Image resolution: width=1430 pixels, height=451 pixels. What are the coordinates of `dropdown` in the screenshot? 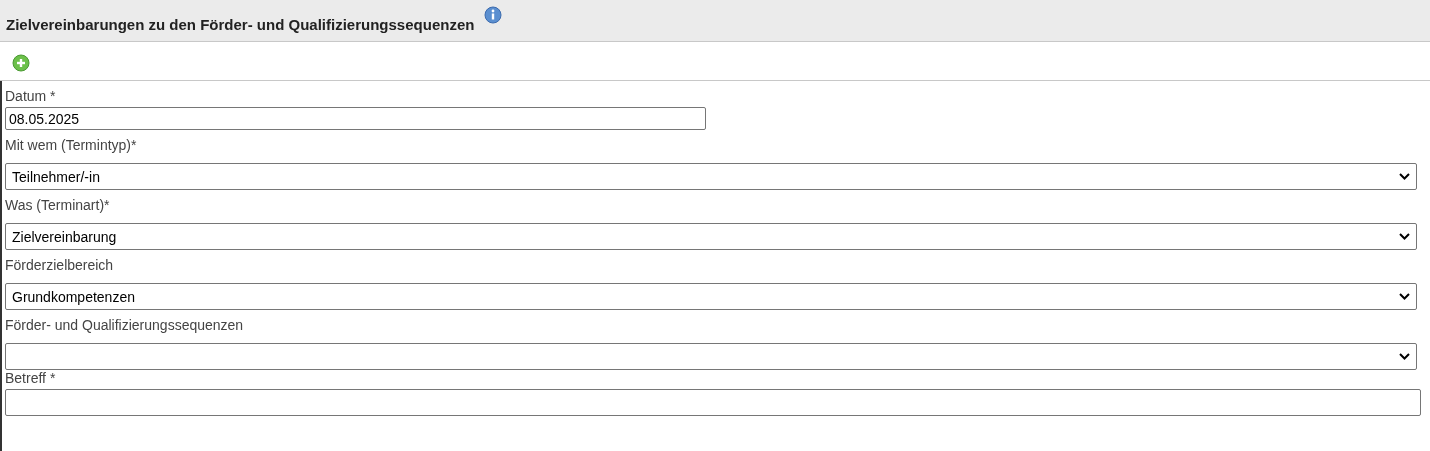 It's located at (711, 356).